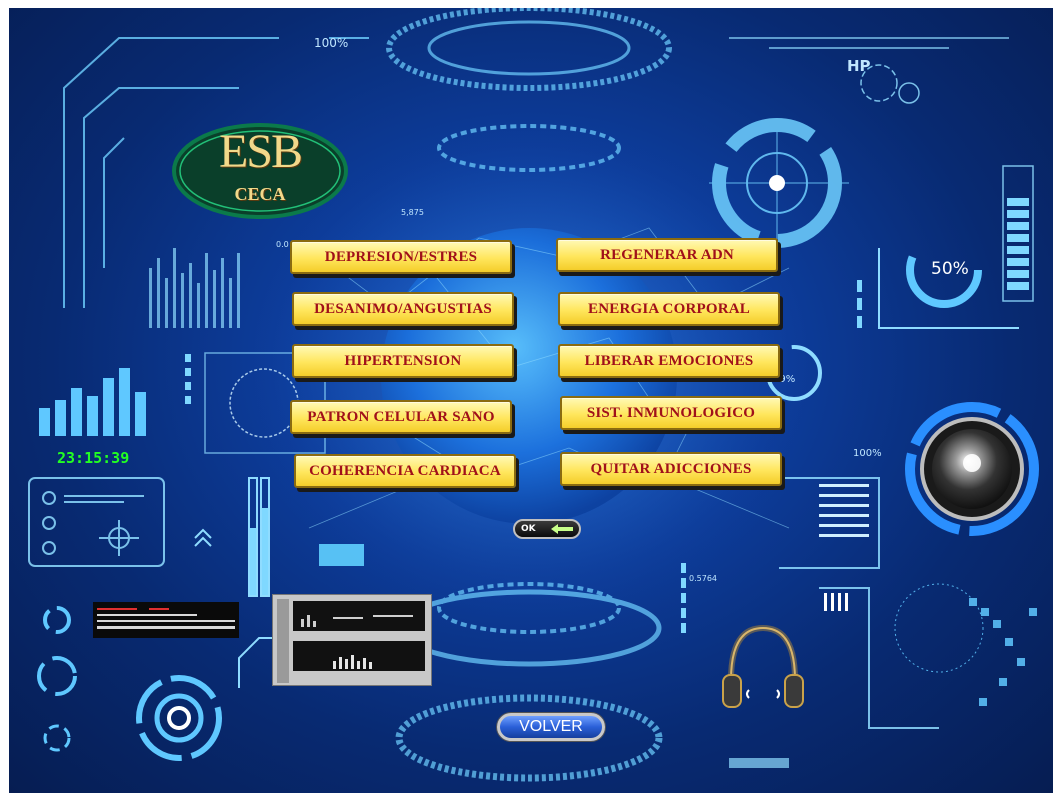 This screenshot has height=801, width=1062. I want to click on hud-value-a: 5,875, so click(412, 212).